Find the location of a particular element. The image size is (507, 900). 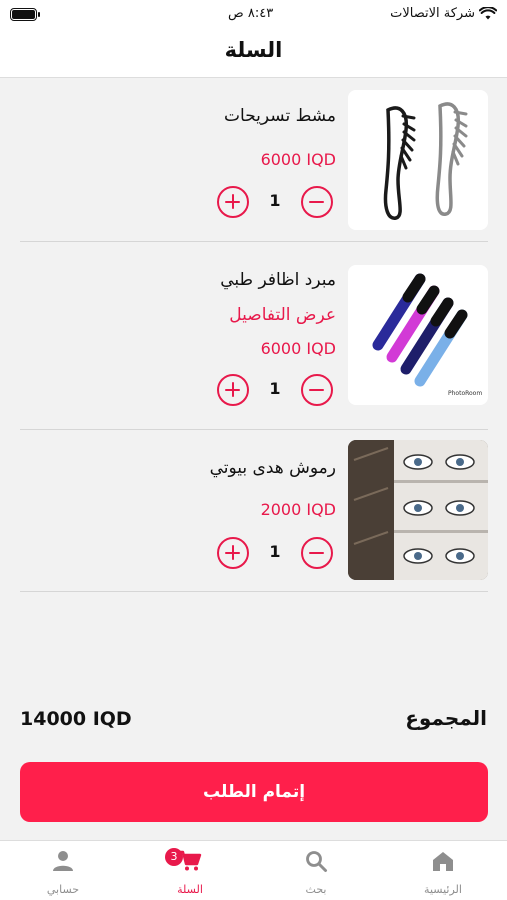

status-time: ٨:٤٣ ص is located at coordinates (251, 13).